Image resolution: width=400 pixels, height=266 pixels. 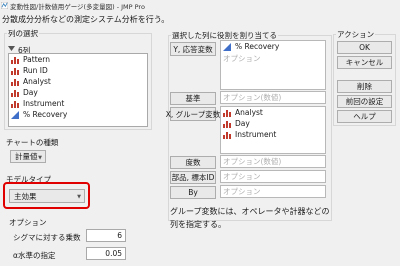 What do you see at coordinates (273, 65) in the screenshot?
I see `y-response-list: % Recovery オプション` at bounding box center [273, 65].